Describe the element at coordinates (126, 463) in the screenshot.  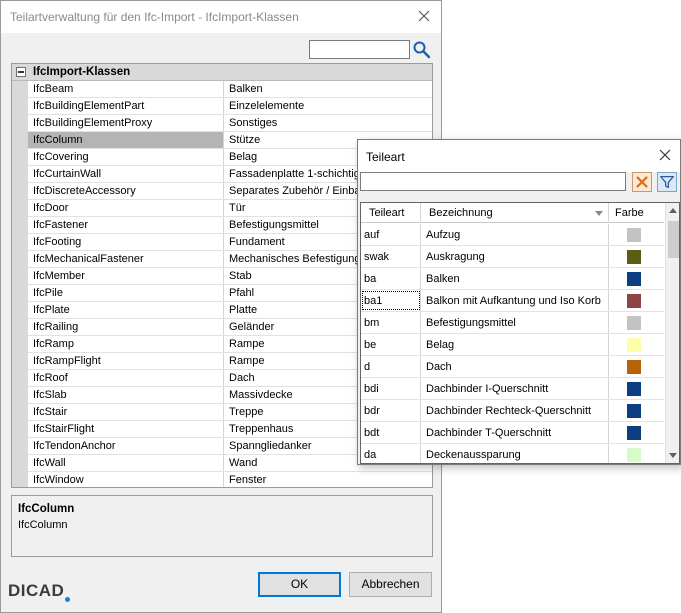
I see `ifc-class-cell: IfcWall` at that location.